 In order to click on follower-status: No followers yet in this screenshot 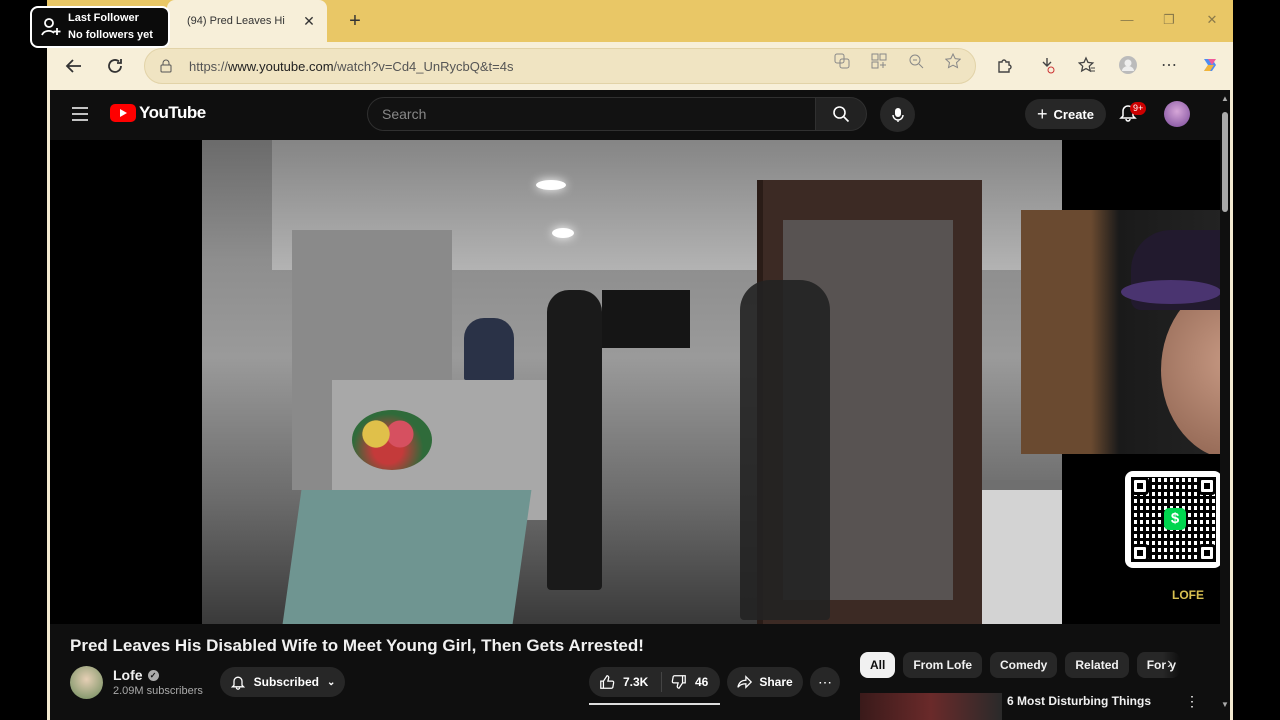, I will do `click(110, 35)`.